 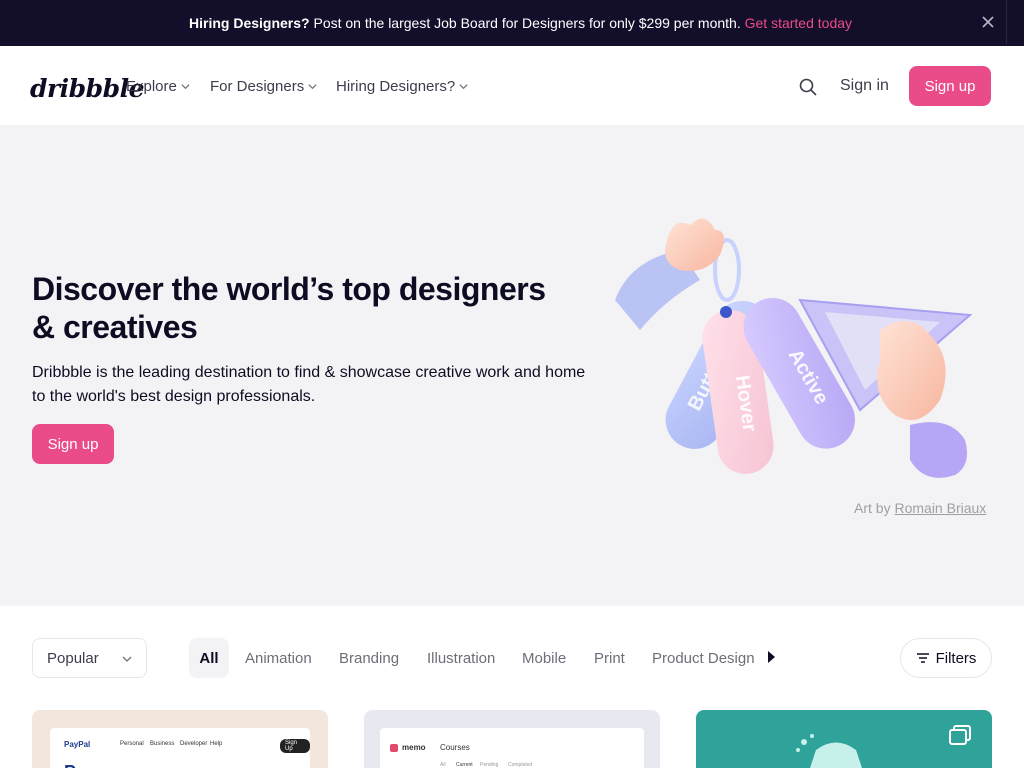 I want to click on art-credit: Art by Romain Briaux, so click(x=920, y=508).